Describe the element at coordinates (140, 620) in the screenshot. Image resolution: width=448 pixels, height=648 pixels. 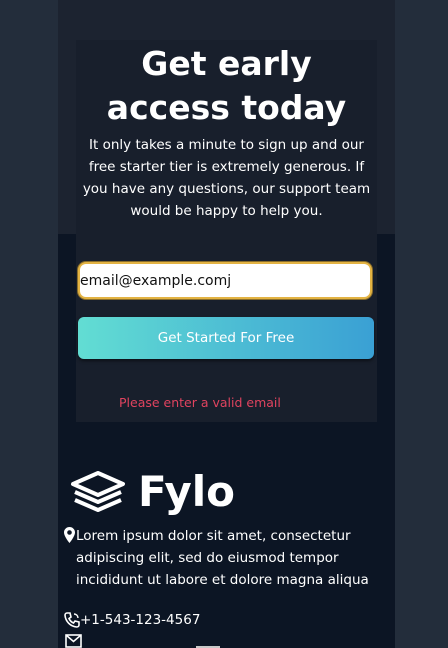
I see `phone-number: +1-543-123-4567` at that location.